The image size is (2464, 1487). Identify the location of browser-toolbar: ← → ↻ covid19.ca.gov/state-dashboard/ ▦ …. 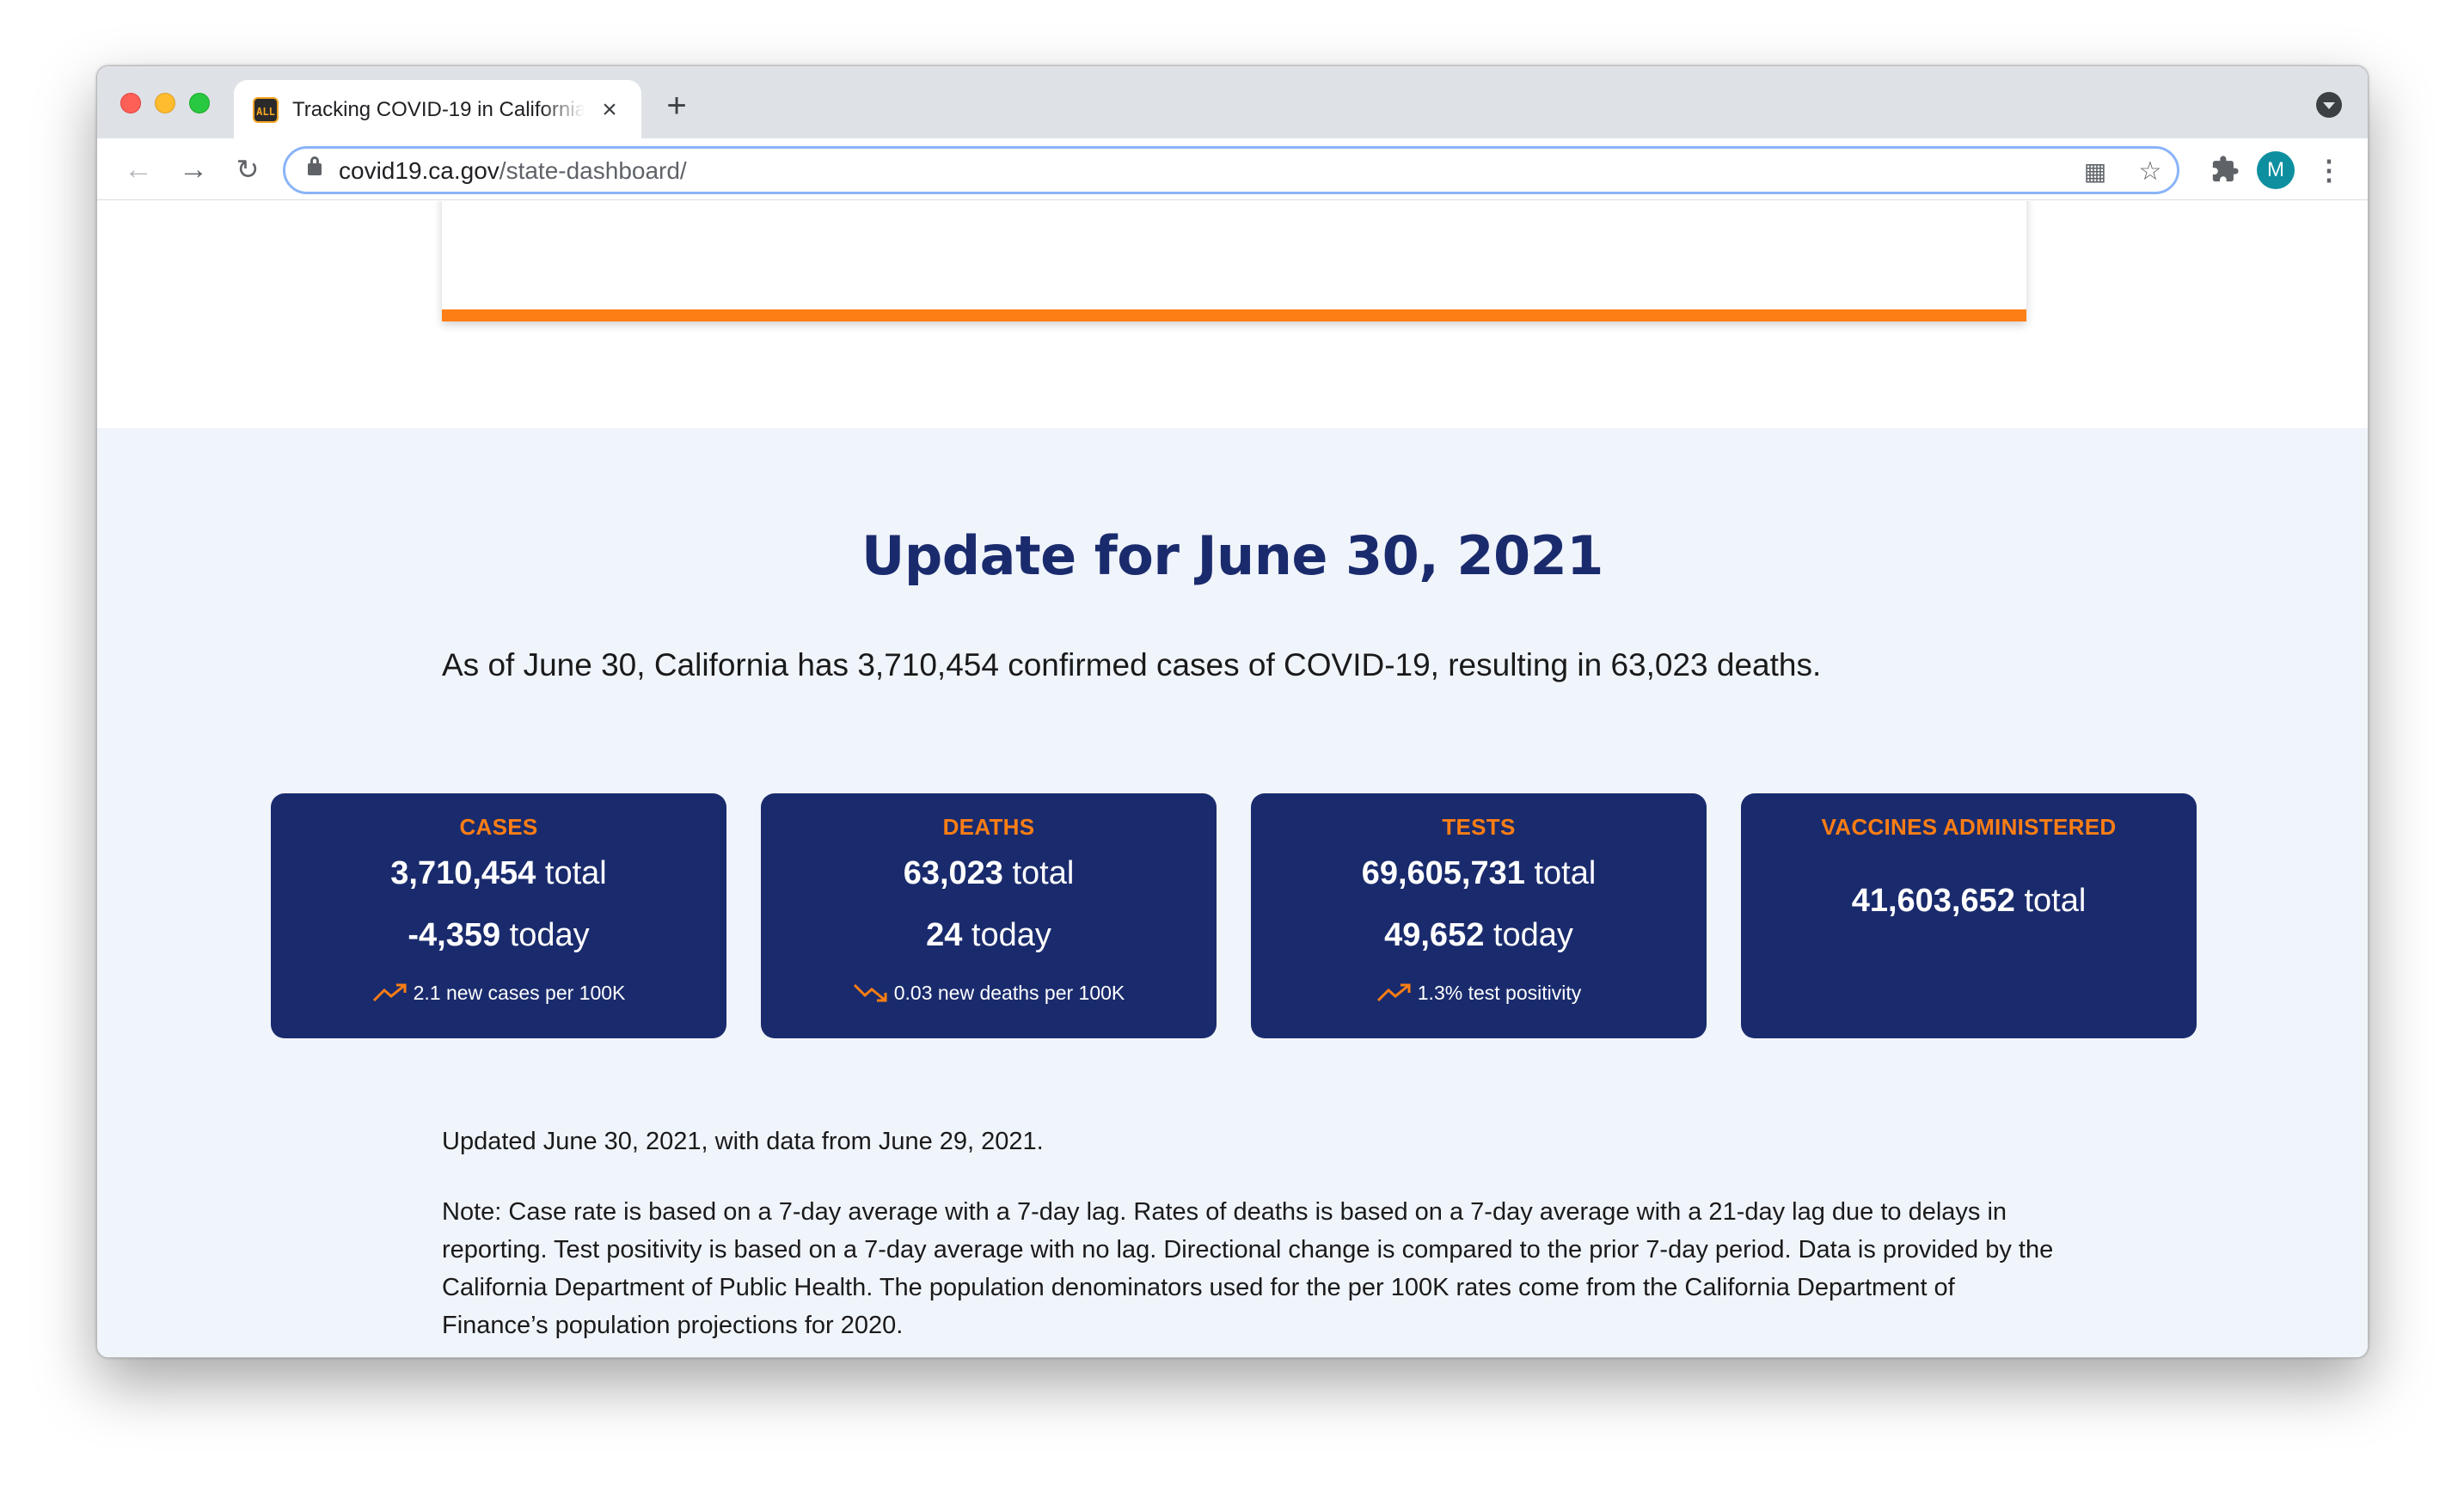
(1232, 169).